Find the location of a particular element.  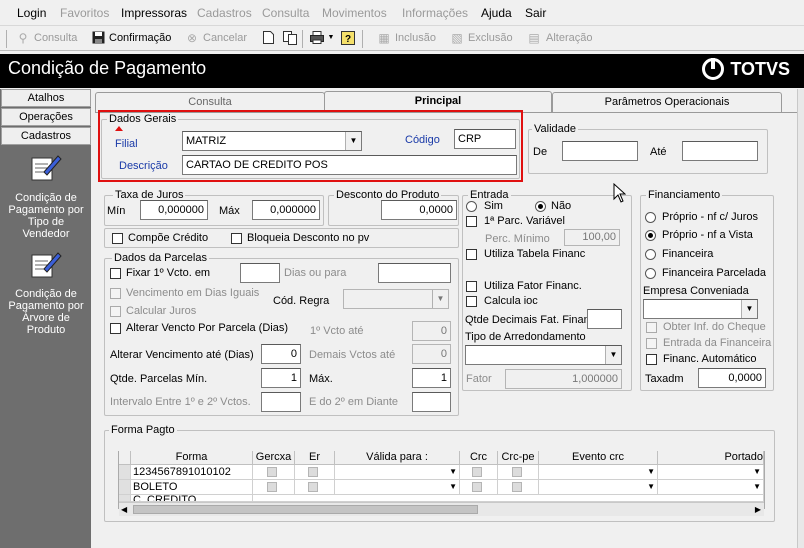

tab-consulta: Consulta is located at coordinates (210, 102).